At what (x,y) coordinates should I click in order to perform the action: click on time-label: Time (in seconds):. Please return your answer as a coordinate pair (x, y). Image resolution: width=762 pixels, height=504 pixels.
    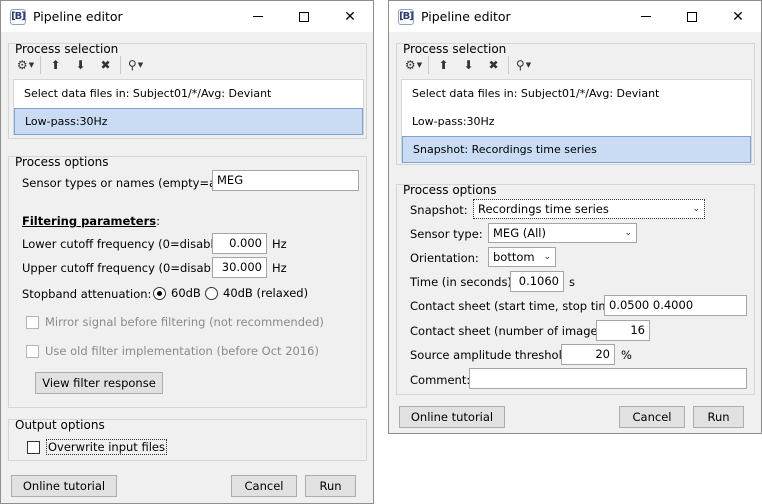
    Looking at the image, I should click on (463, 282).